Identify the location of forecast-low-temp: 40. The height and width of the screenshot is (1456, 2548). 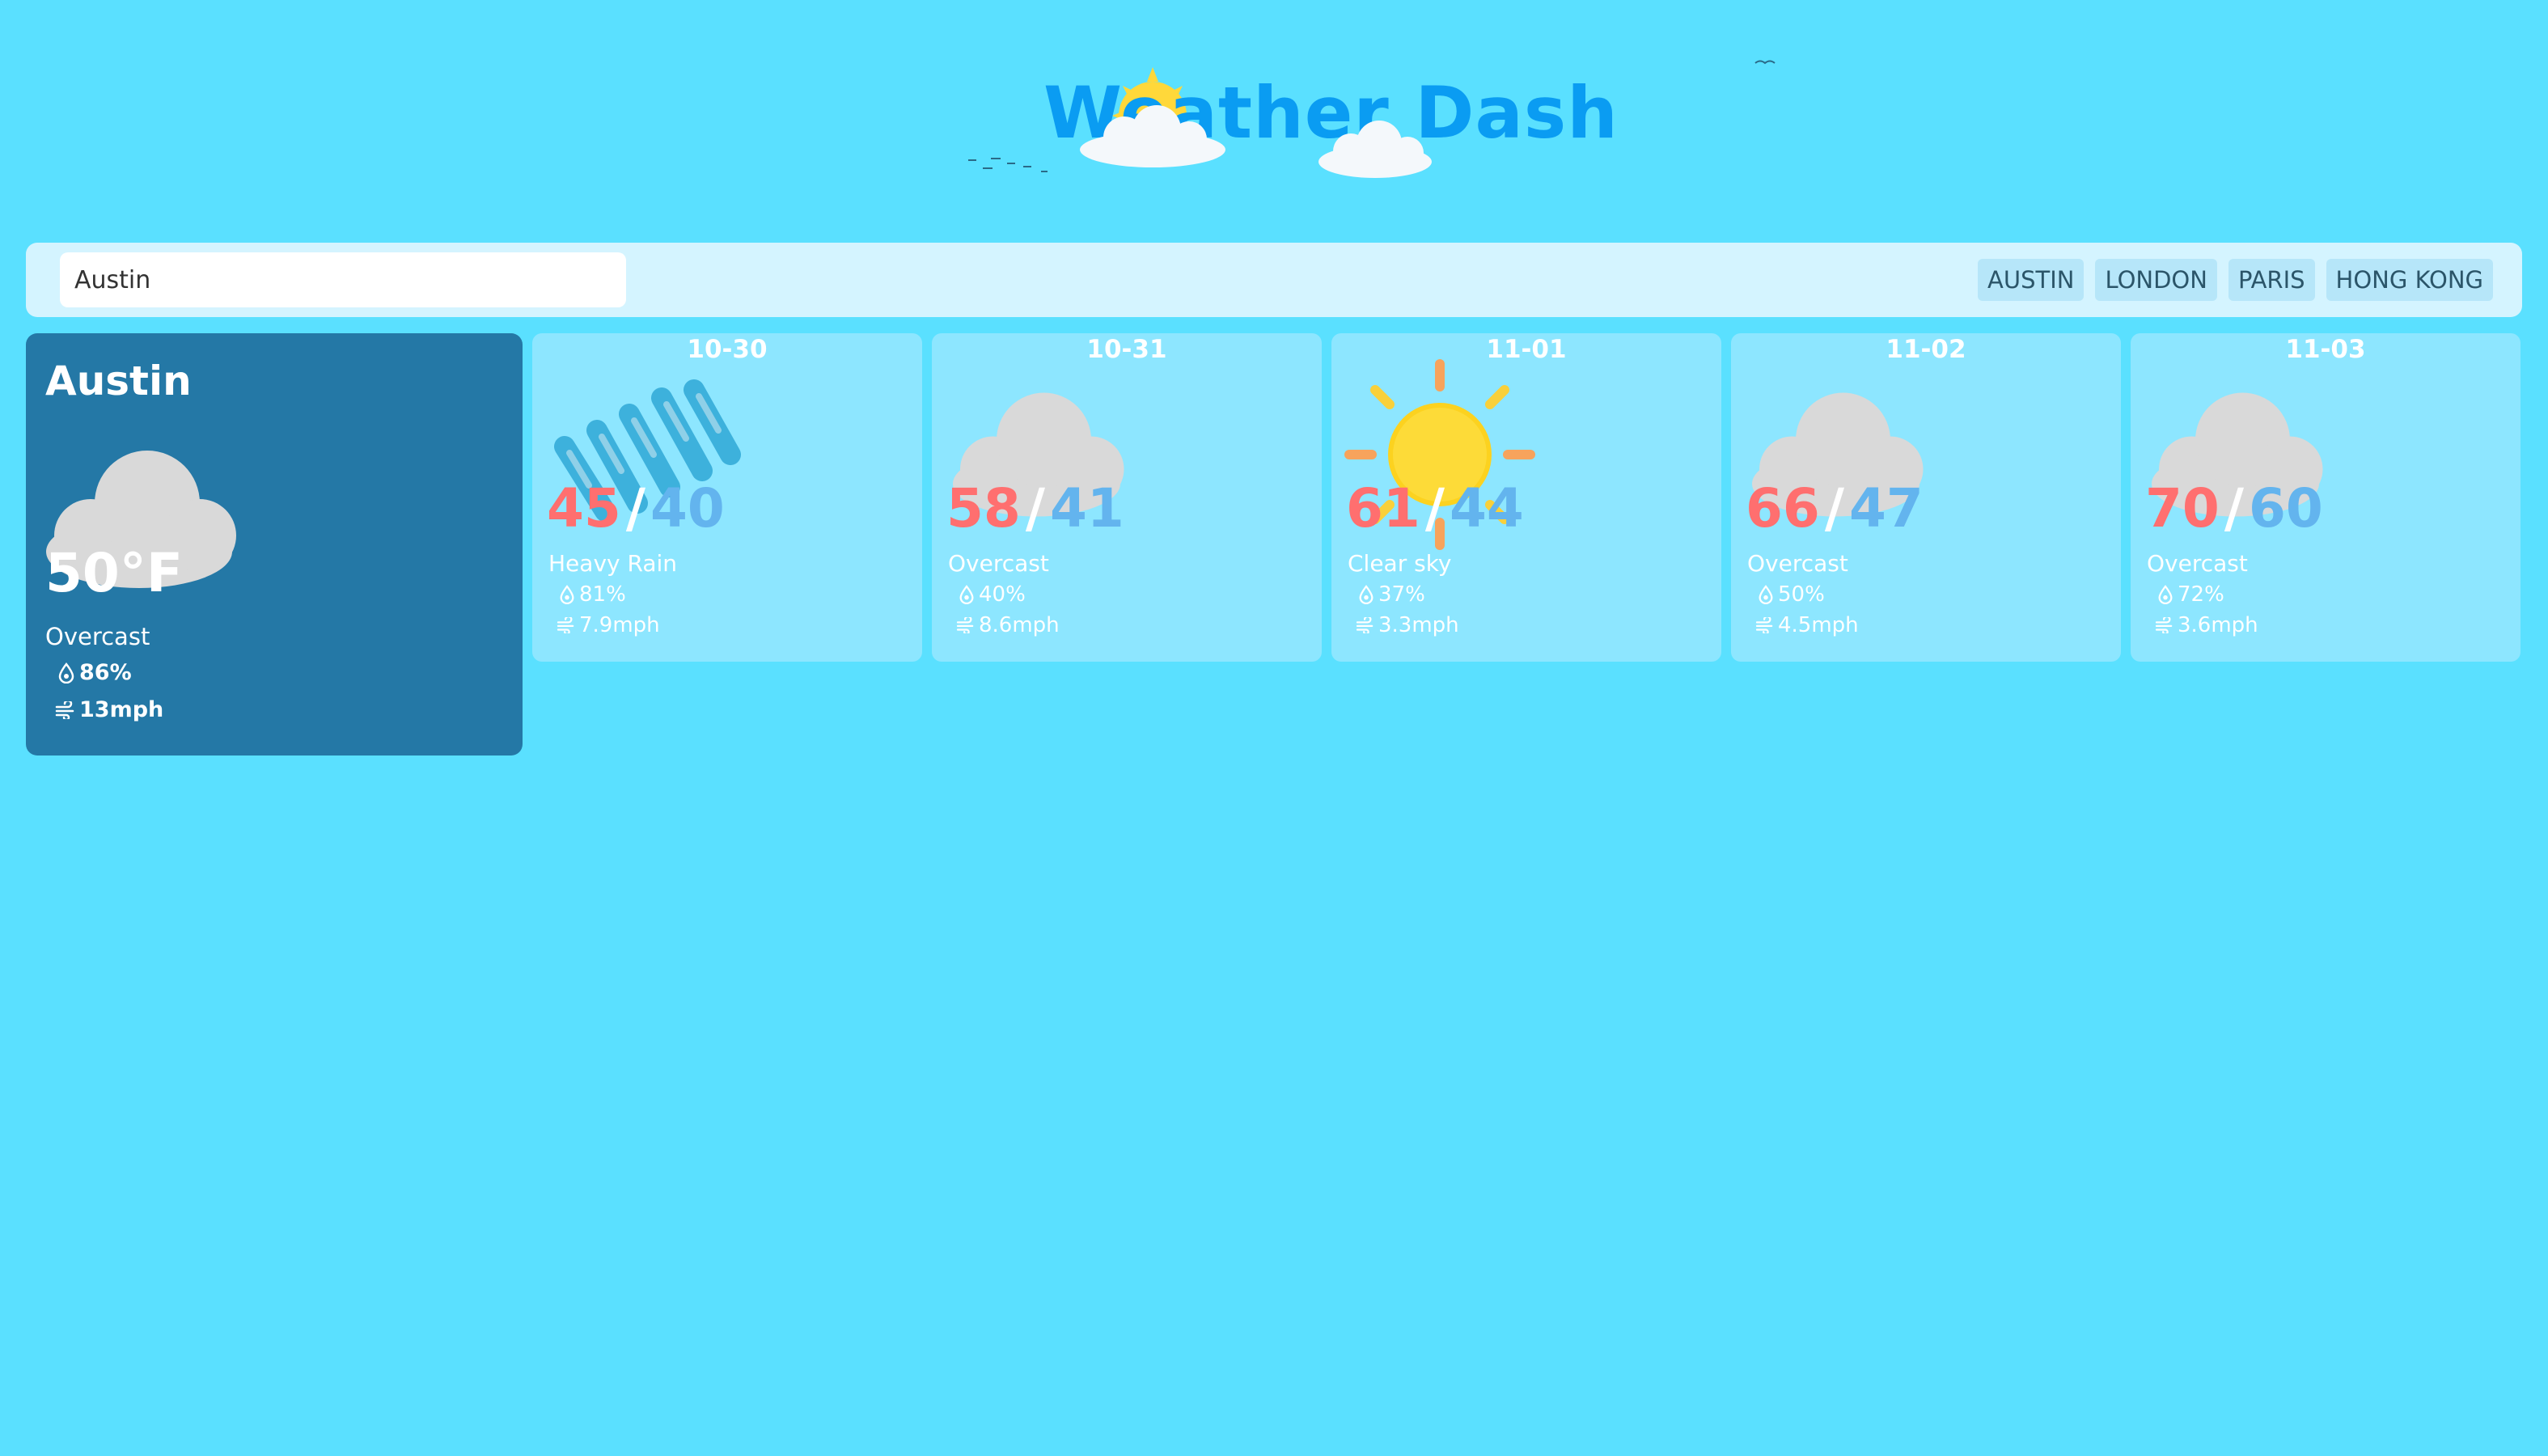
(688, 508).